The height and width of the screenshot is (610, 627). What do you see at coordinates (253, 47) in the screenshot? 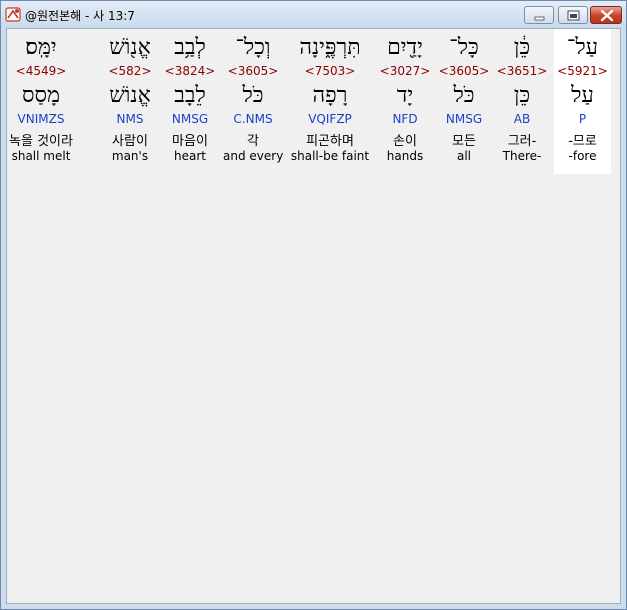
I see `hebrew-word: וְכָל־` at bounding box center [253, 47].